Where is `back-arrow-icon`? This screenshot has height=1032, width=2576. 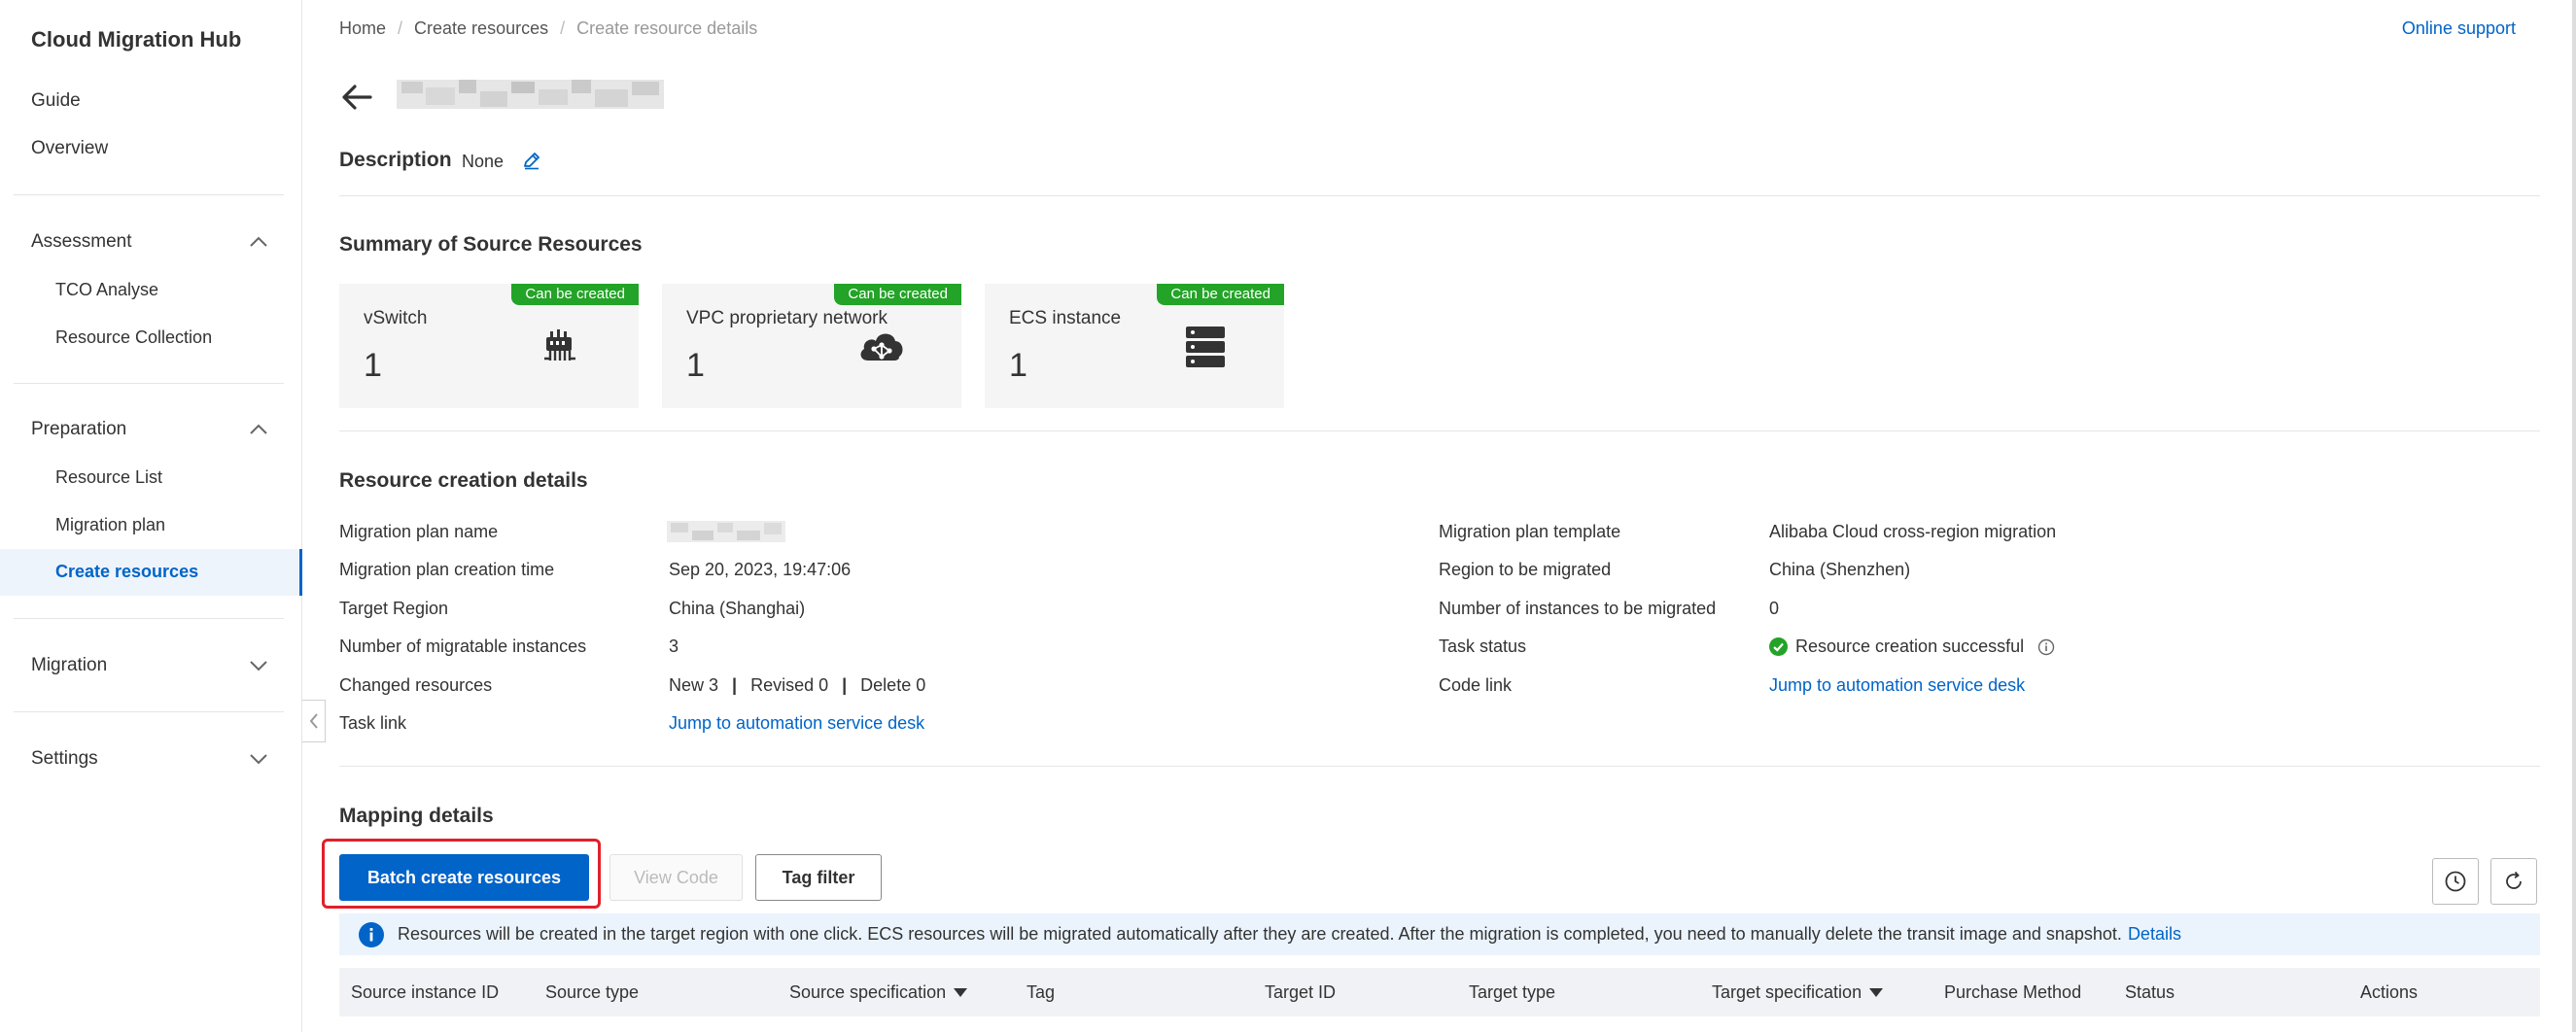
back-arrow-icon is located at coordinates (357, 98).